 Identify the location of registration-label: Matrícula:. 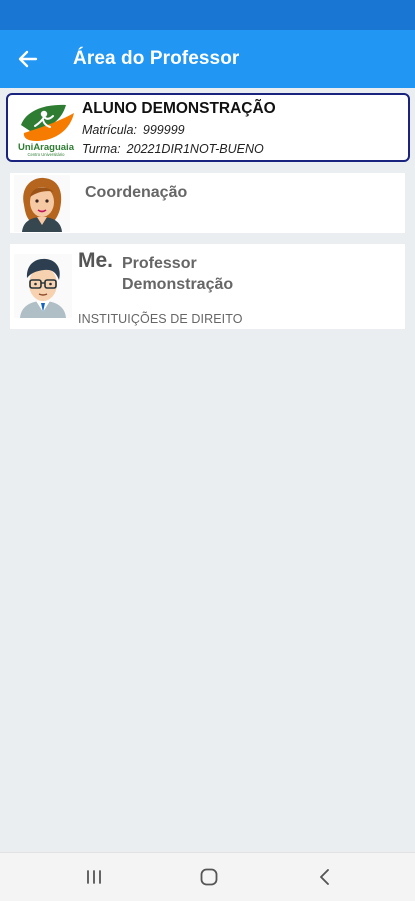
(109, 130).